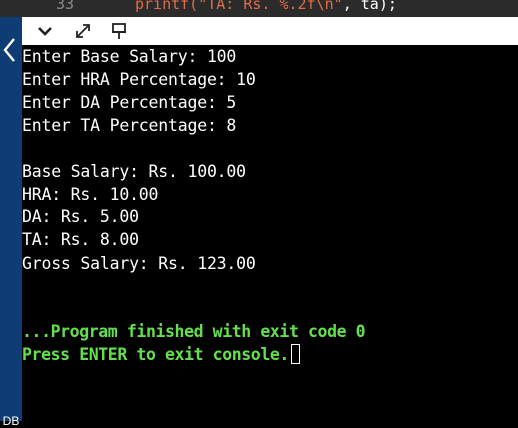 The image size is (518, 428). What do you see at coordinates (134, 171) in the screenshot?
I see `console-line: Base Salary: Rs. 100.00` at bounding box center [134, 171].